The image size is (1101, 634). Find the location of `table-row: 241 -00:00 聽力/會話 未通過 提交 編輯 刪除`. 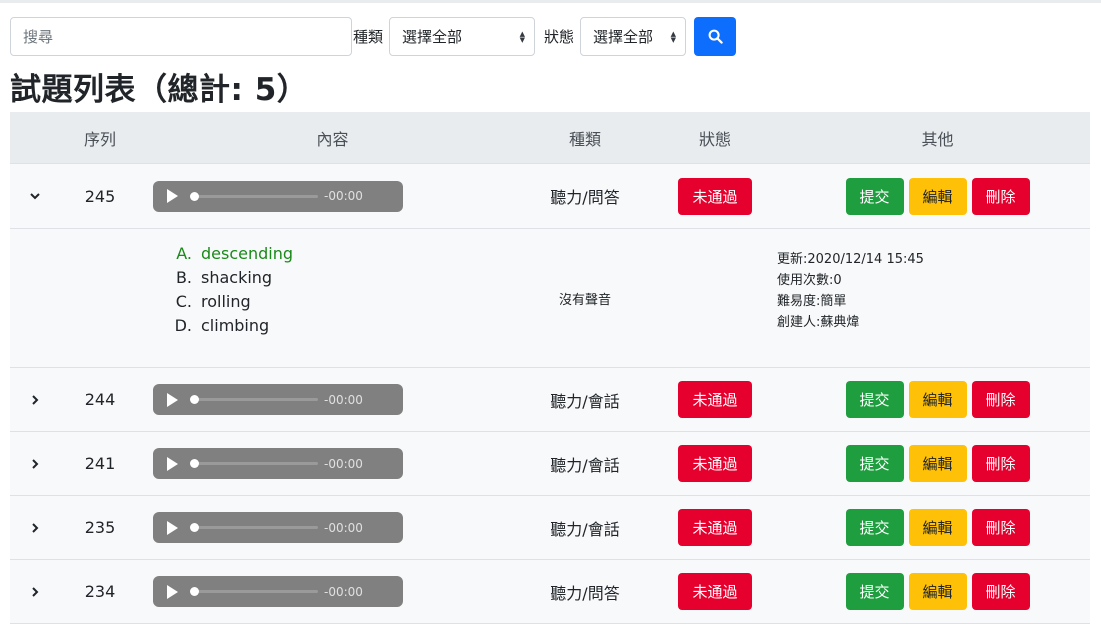

table-row: 241 -00:00 聽力/會話 未通過 提交 編輯 刪除 is located at coordinates (550, 464).